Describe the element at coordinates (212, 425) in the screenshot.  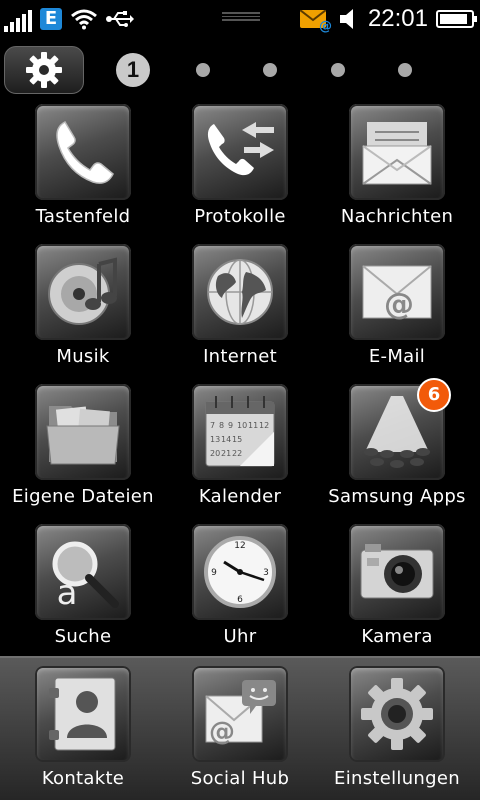
I see `svg-text: 7` at that location.